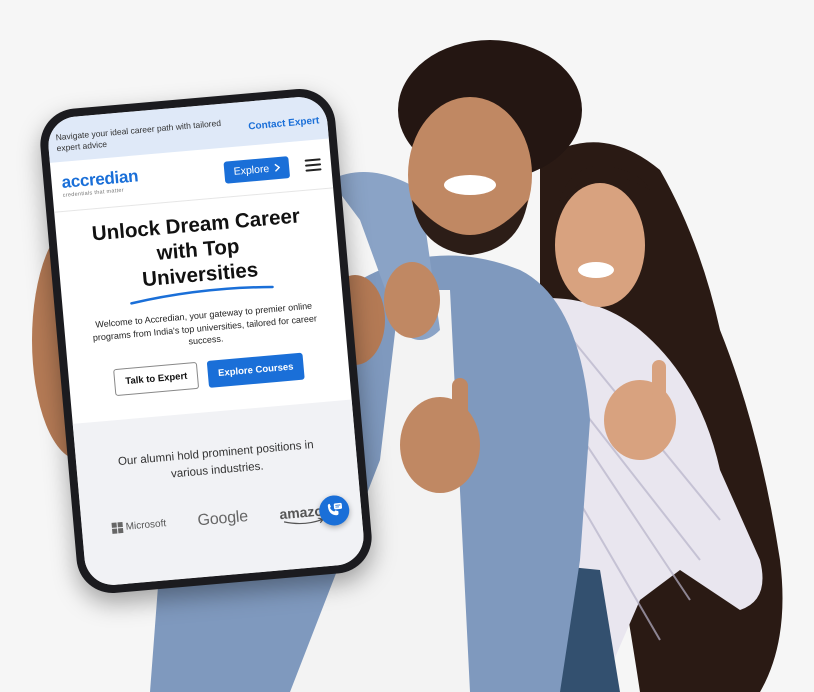  I want to click on contact-expert-link: Contact Expert, so click(284, 123).